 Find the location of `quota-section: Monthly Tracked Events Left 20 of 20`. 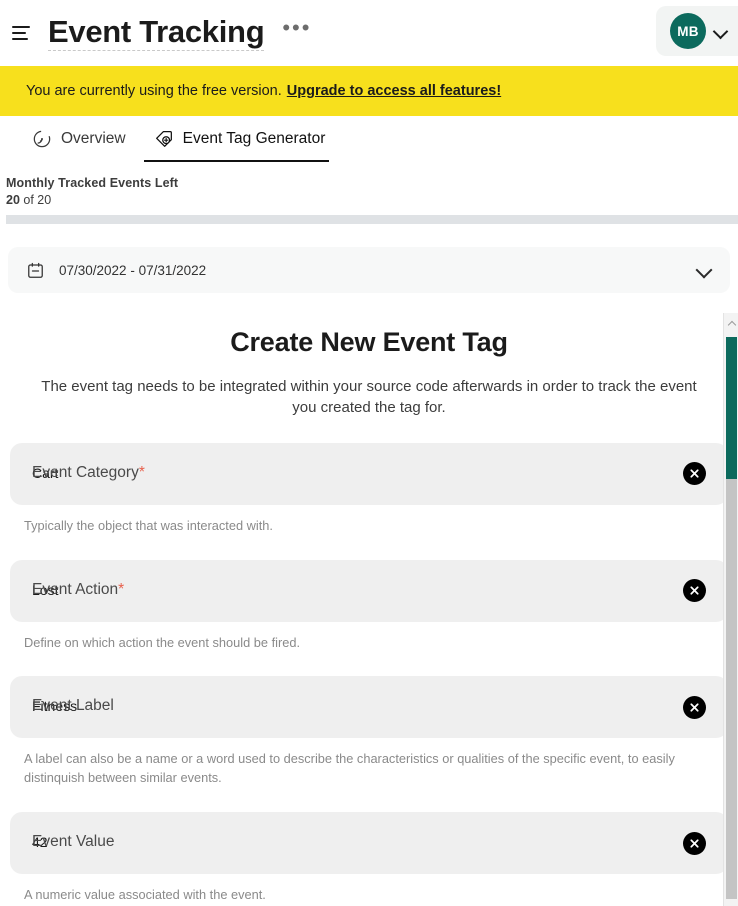

quota-section: Monthly Tracked Events Left 20 of 20 is located at coordinates (369, 193).